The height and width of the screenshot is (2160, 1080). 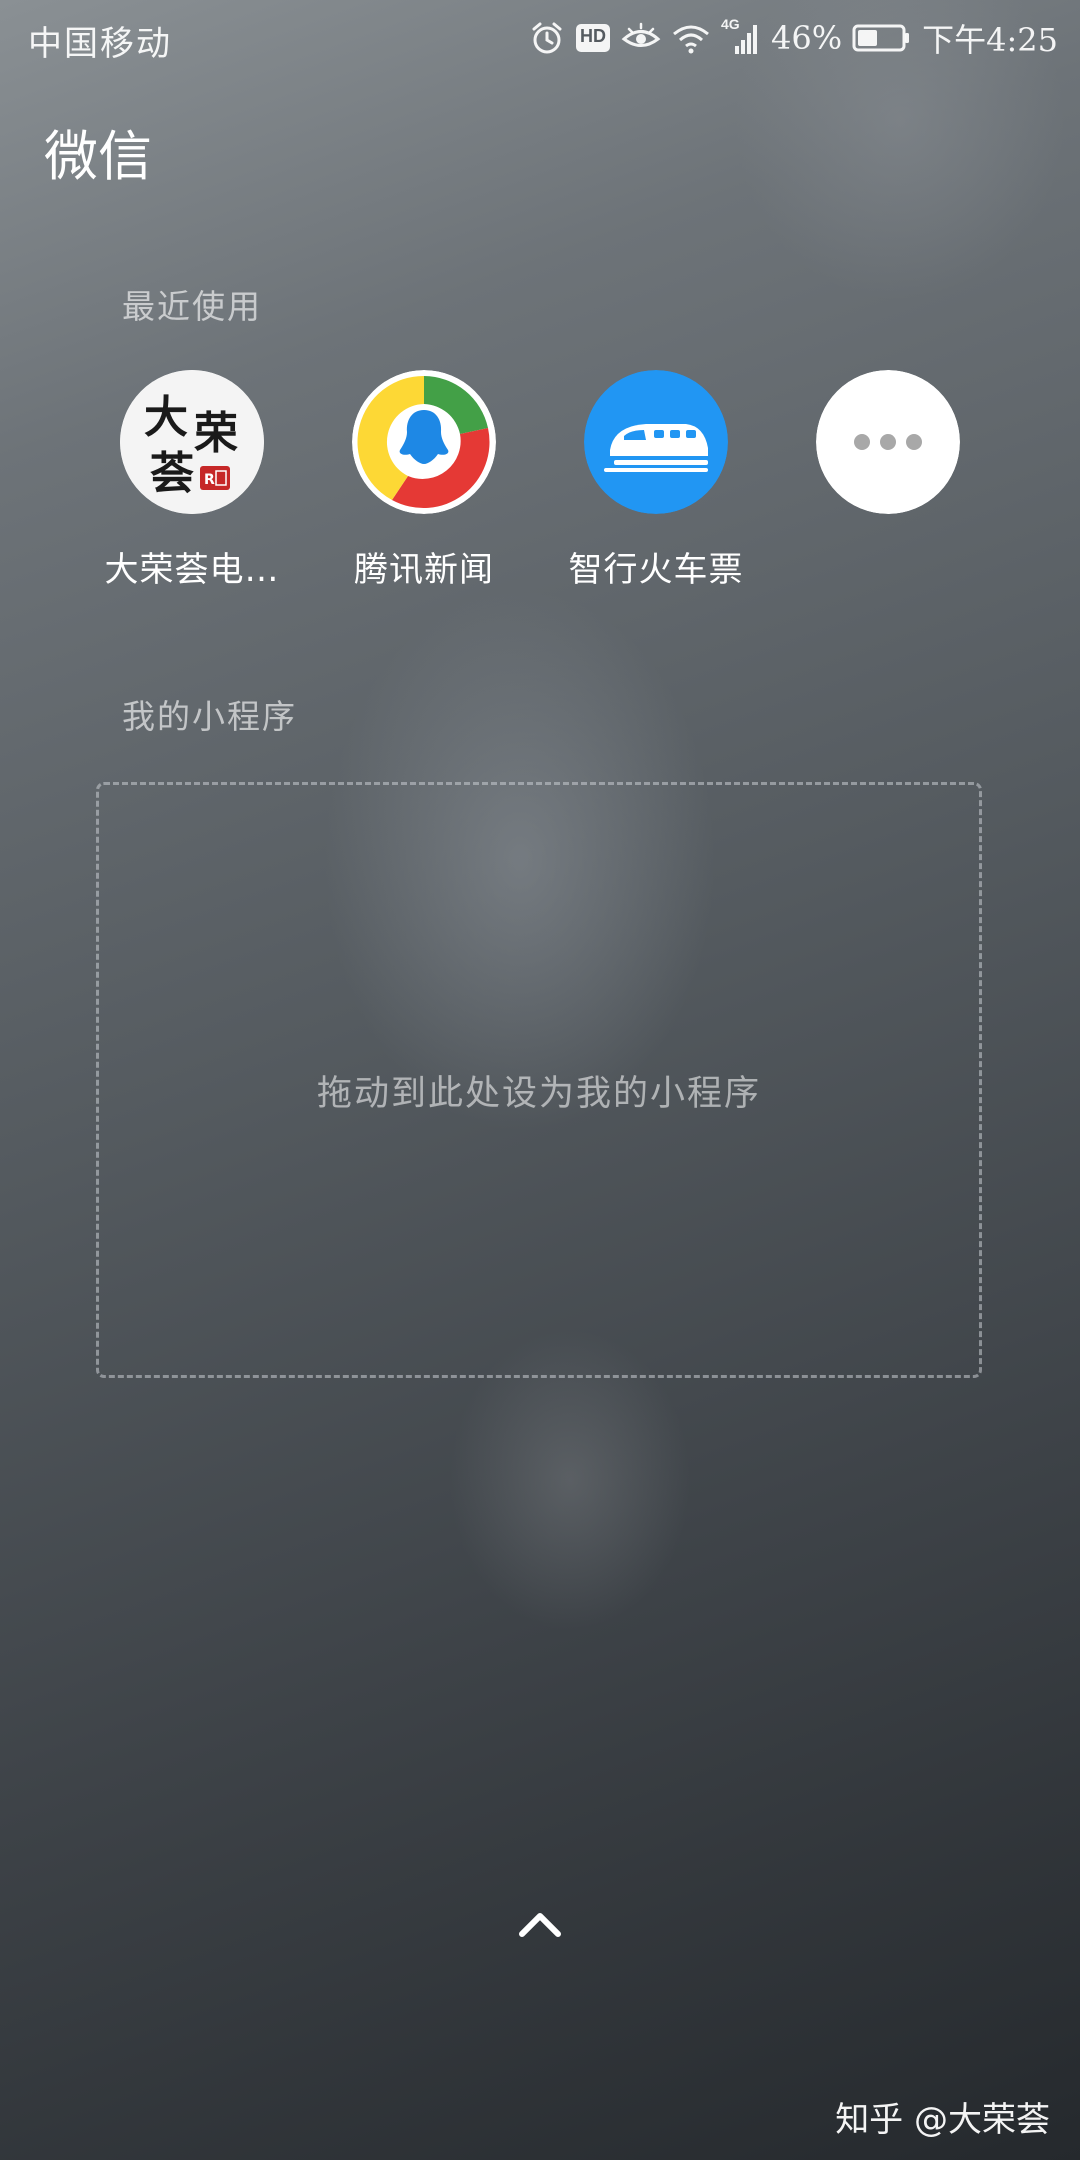 I want to click on hd-badge-text: HD, so click(x=593, y=36).